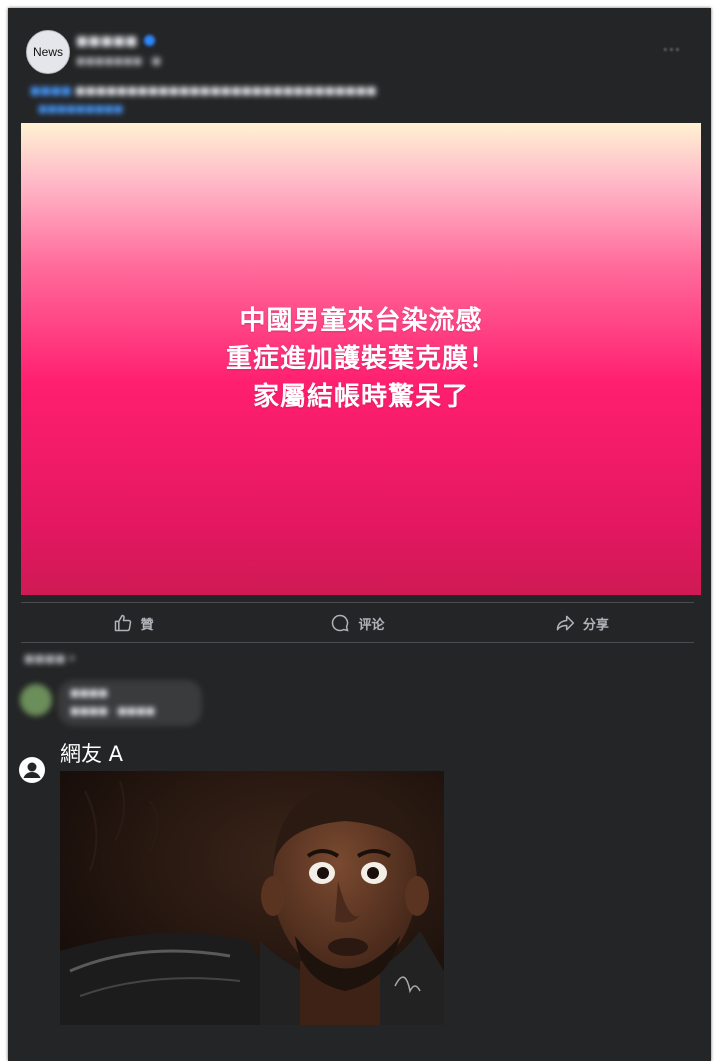 The image size is (717, 1061). I want to click on thumbs-up-icon, so click(122, 623).